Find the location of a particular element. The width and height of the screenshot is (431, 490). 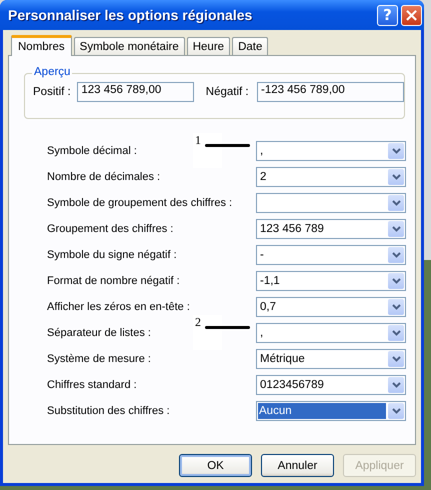

dropdown-value: Métrique is located at coordinates (282, 359).